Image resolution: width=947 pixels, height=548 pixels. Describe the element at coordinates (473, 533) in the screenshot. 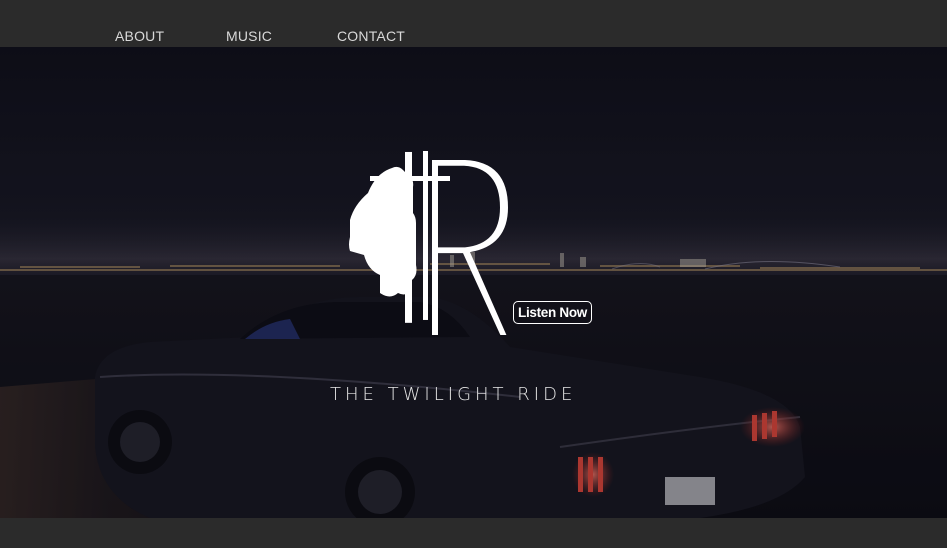

I see `footer-bar` at that location.